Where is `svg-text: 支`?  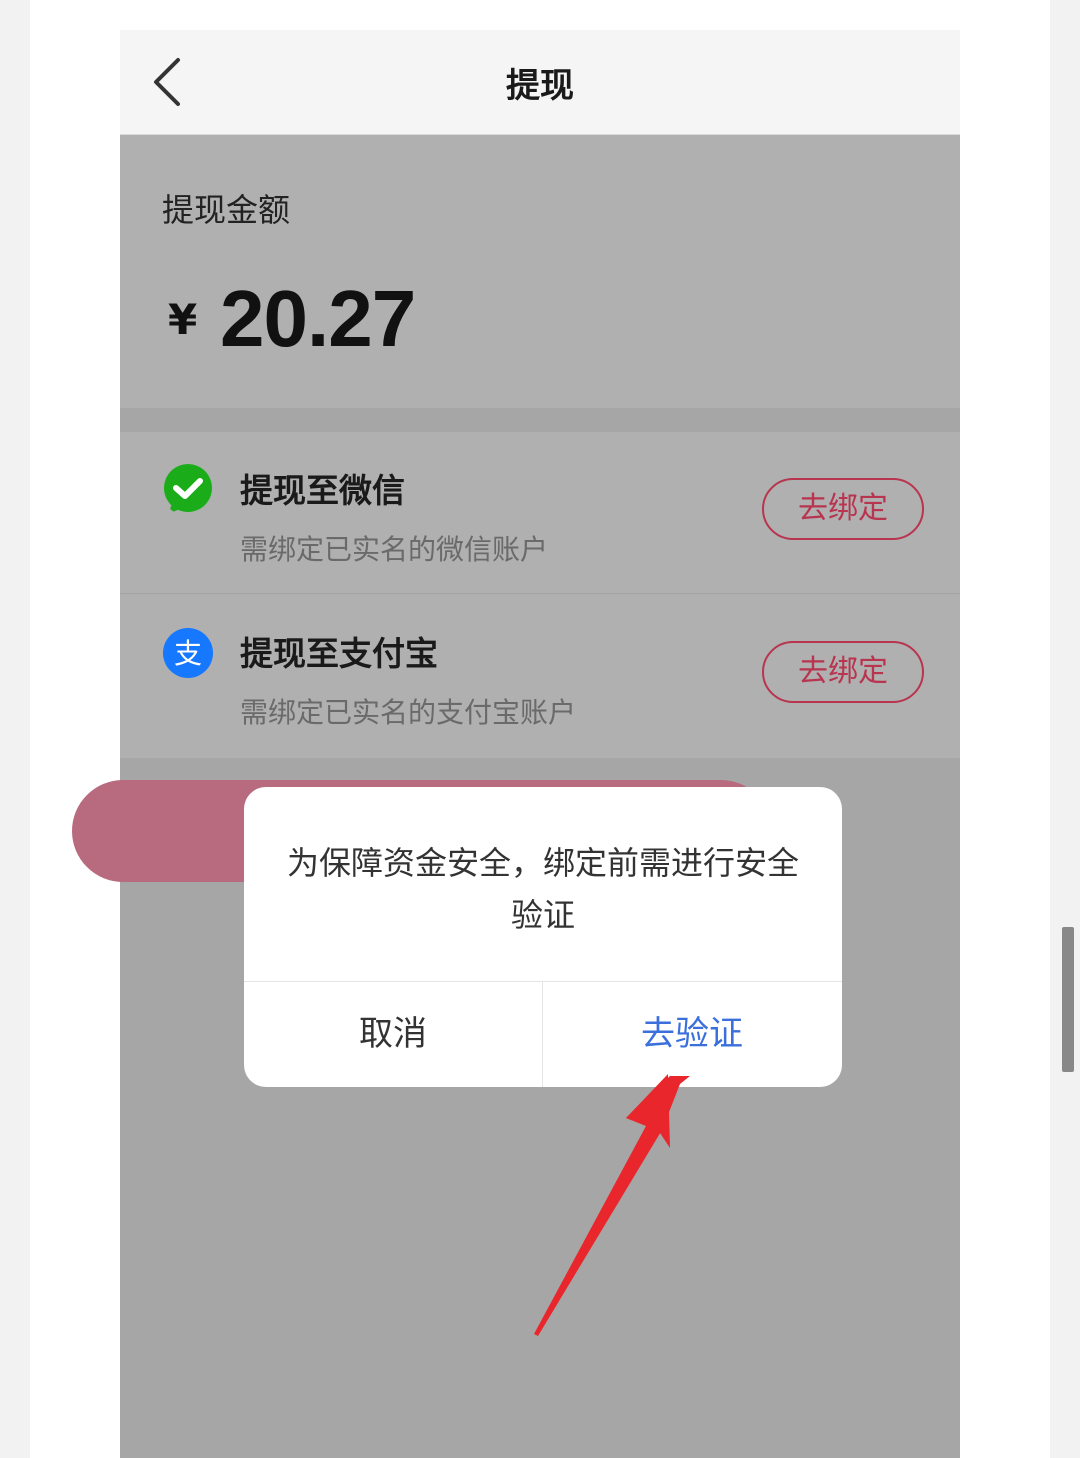
svg-text: 支 is located at coordinates (188, 653).